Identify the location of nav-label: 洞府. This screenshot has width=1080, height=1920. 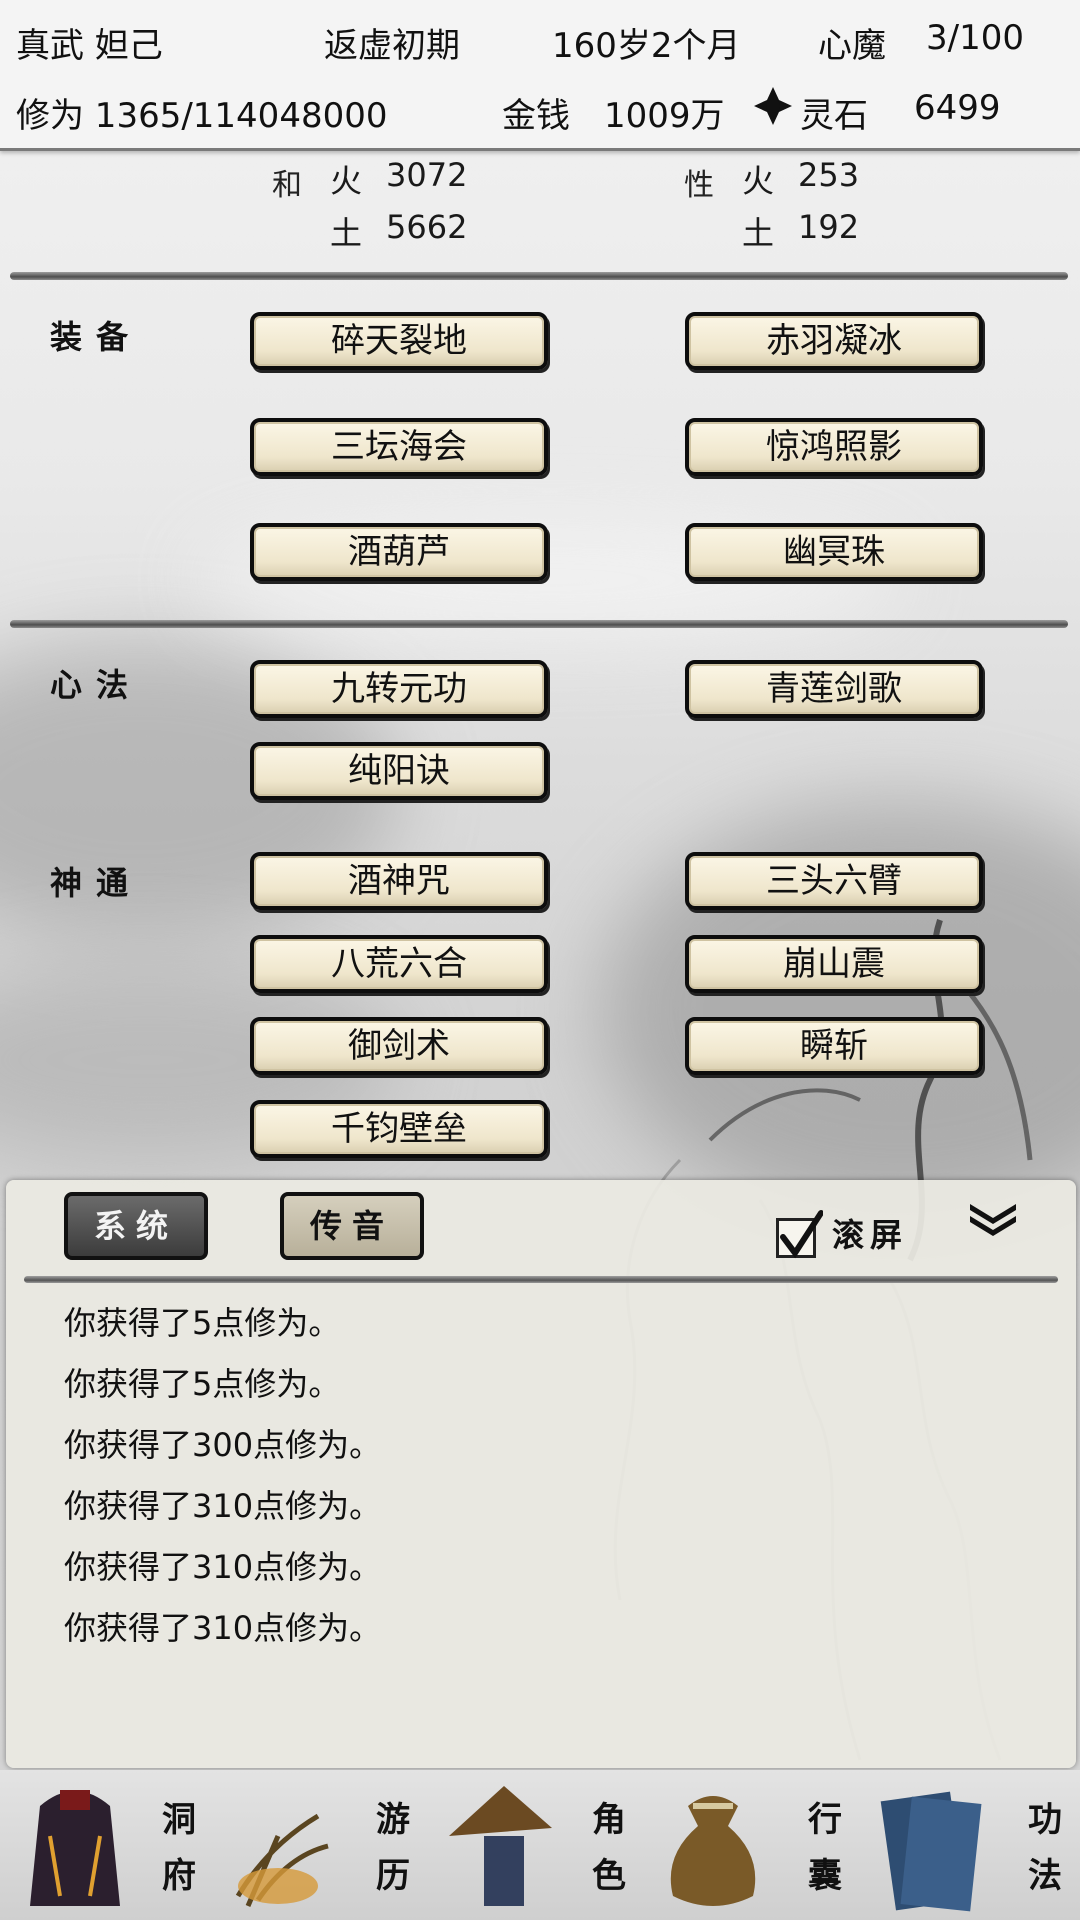
(179, 1848).